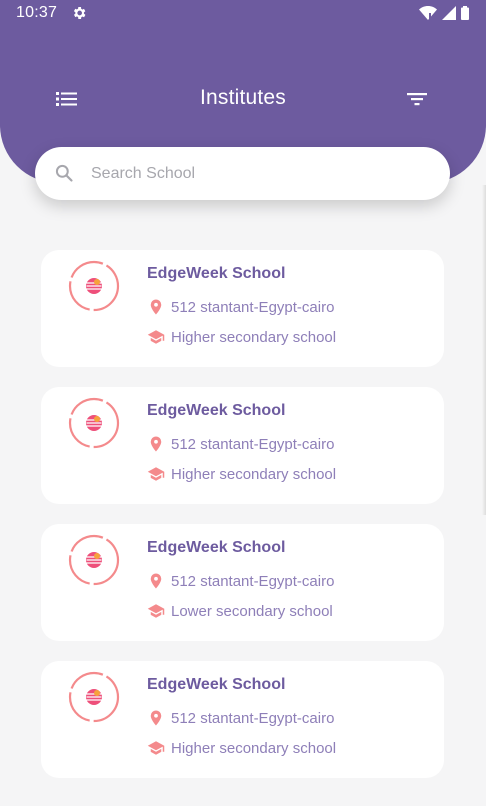 The image size is (486, 806). Describe the element at coordinates (37, 12) in the screenshot. I see `status-time: 10:37` at that location.